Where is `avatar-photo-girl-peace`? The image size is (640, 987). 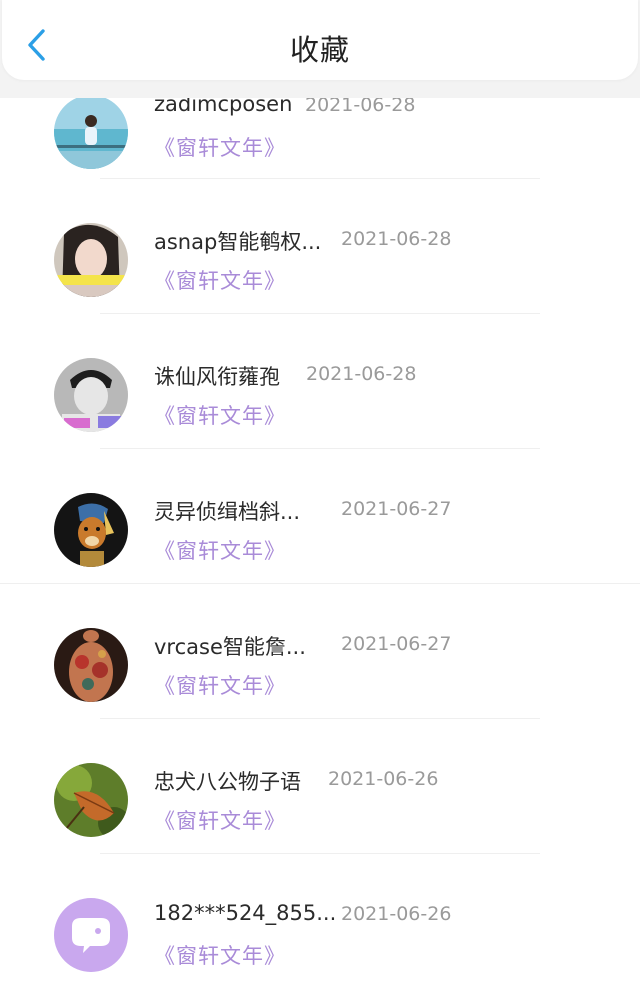
avatar-photo-girl-peace is located at coordinates (91, 260).